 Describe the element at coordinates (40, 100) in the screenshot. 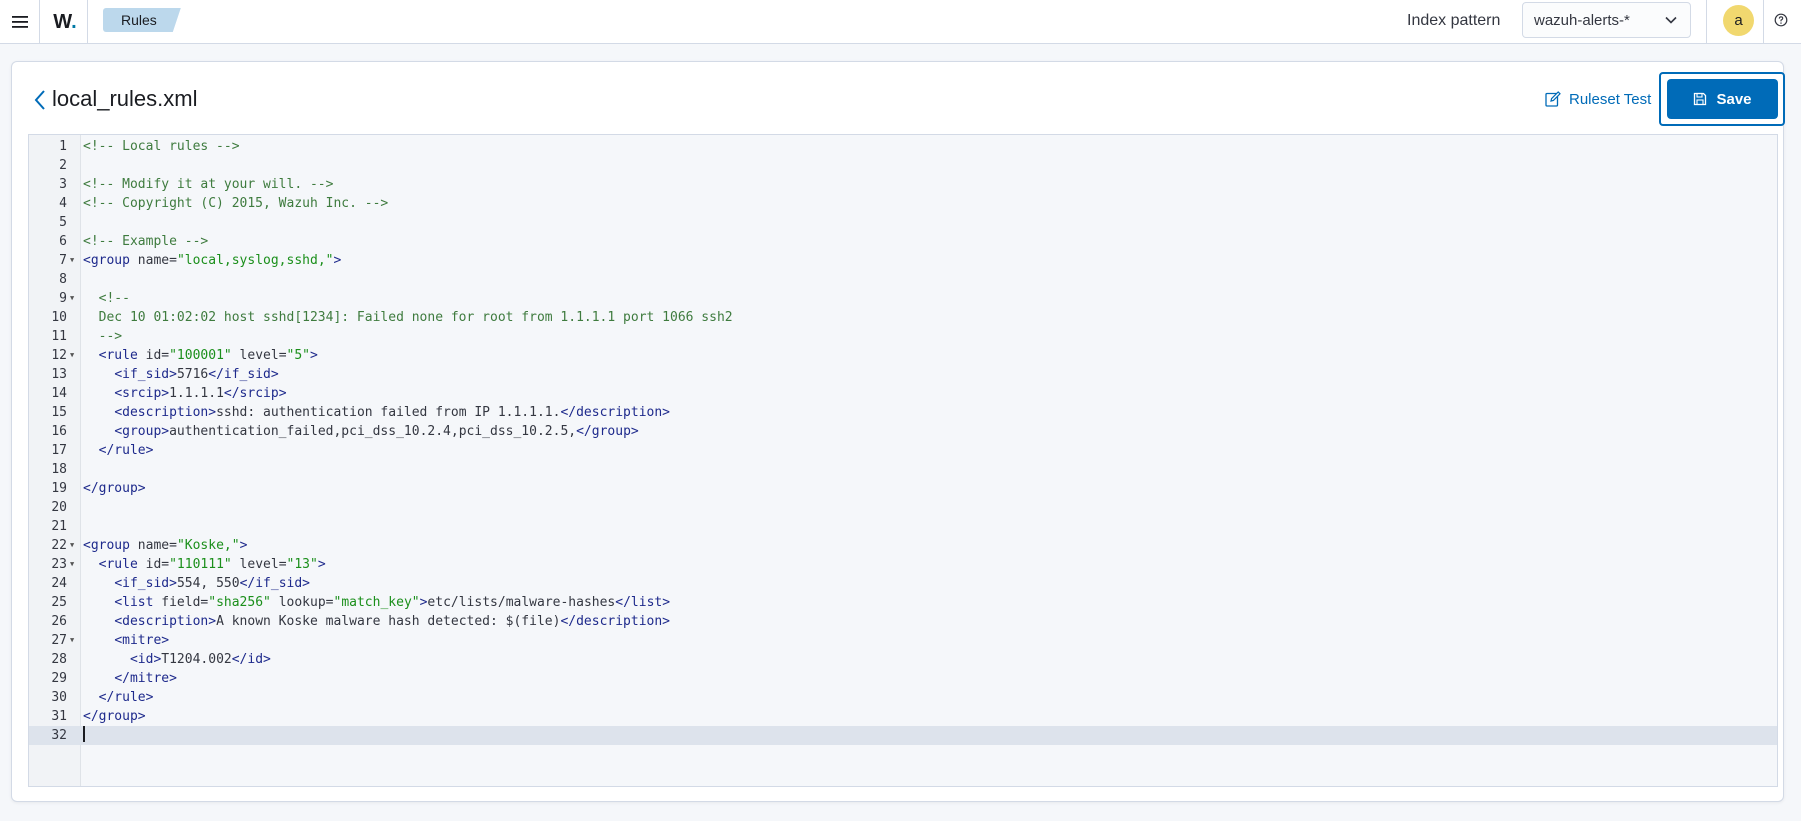

I see `back-arrow-icon` at that location.